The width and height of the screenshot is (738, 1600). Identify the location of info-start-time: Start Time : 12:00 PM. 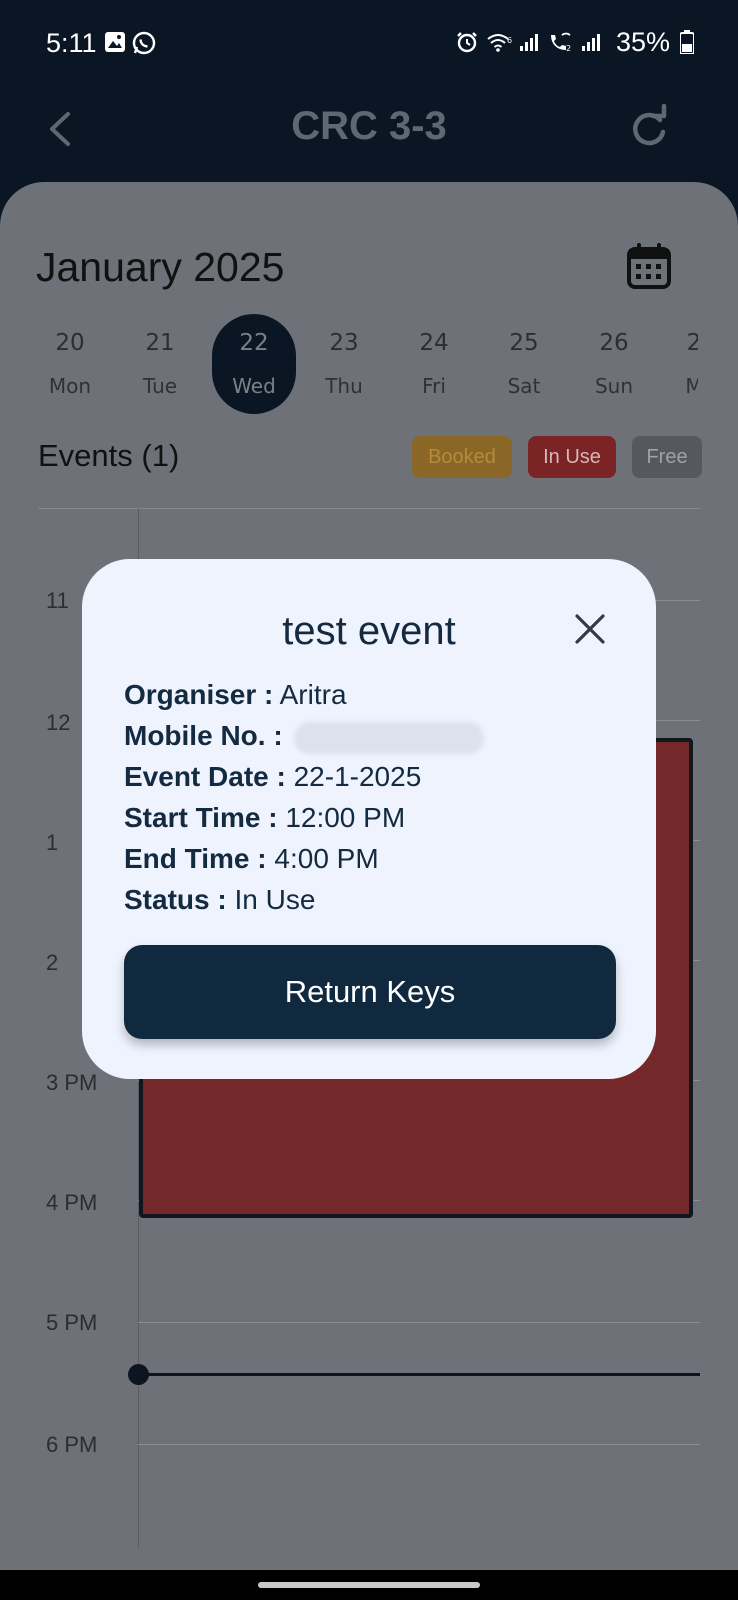
(374, 822).